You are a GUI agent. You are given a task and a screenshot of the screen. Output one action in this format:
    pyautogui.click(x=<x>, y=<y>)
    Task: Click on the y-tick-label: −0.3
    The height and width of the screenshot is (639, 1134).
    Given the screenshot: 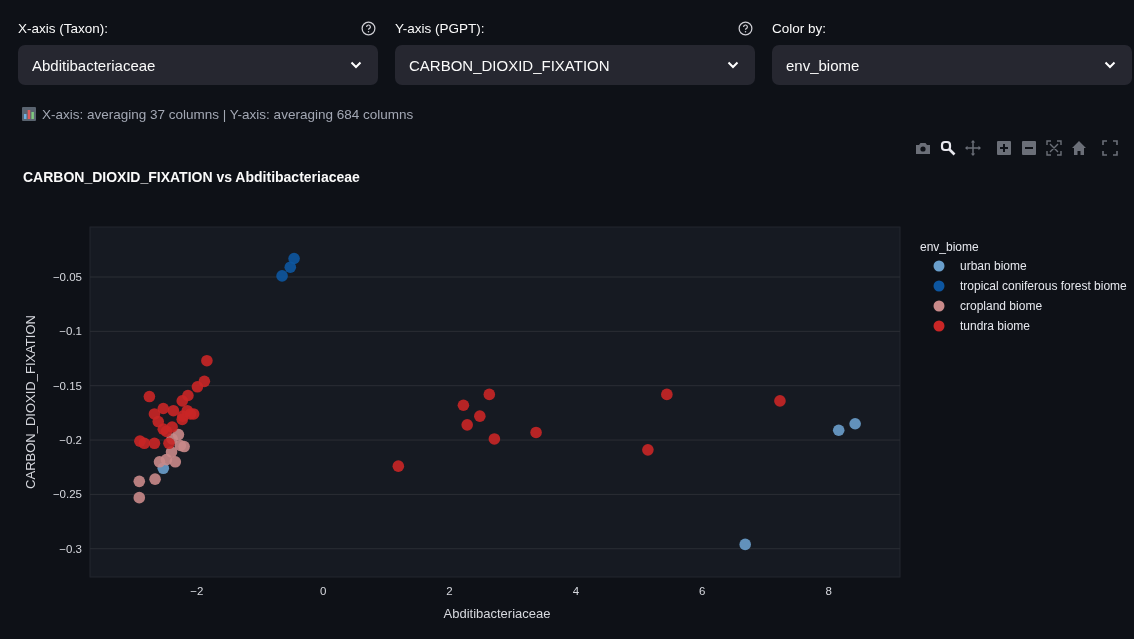 What is the action you would take?
    pyautogui.click(x=70, y=548)
    